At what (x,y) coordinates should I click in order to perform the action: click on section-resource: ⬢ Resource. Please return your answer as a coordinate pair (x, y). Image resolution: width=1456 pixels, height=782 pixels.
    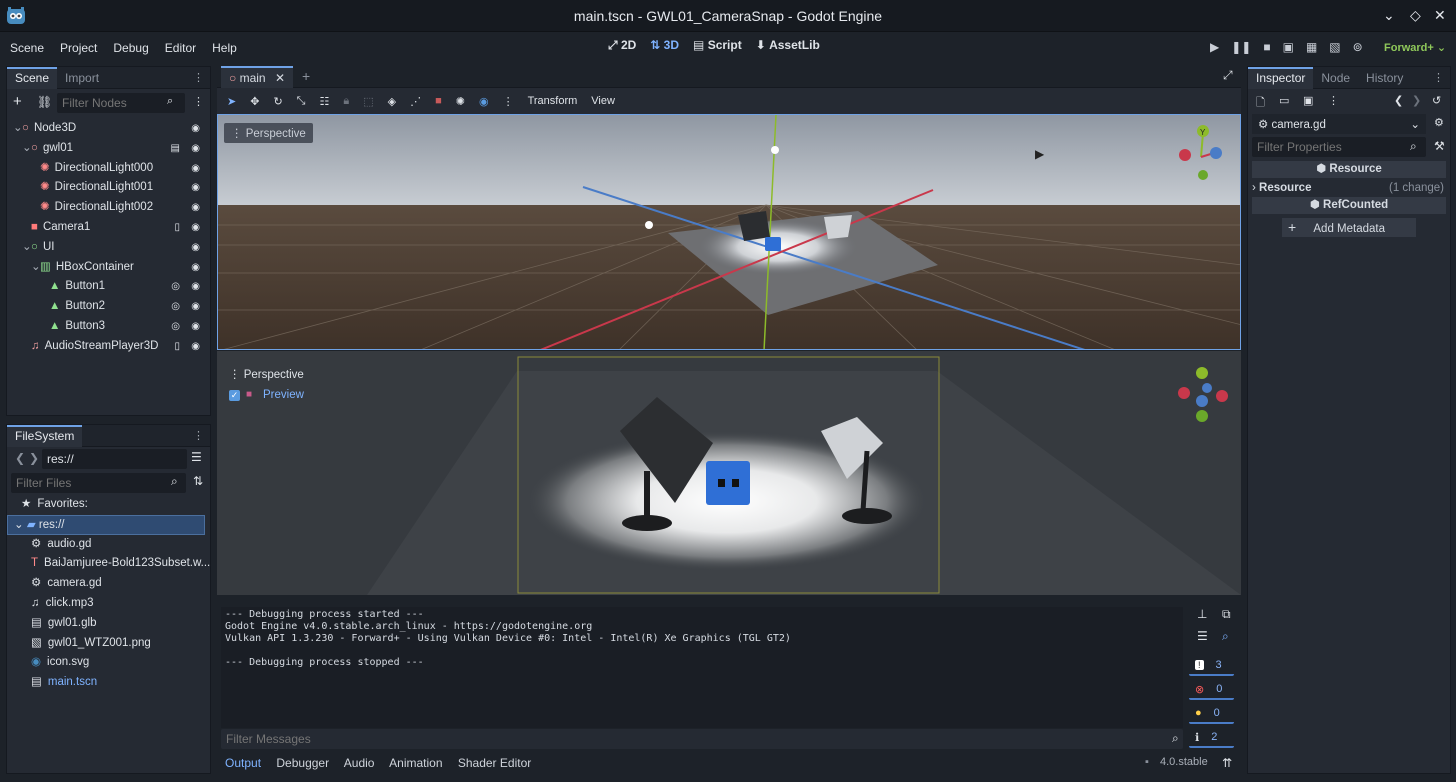
    Looking at the image, I should click on (1349, 169).